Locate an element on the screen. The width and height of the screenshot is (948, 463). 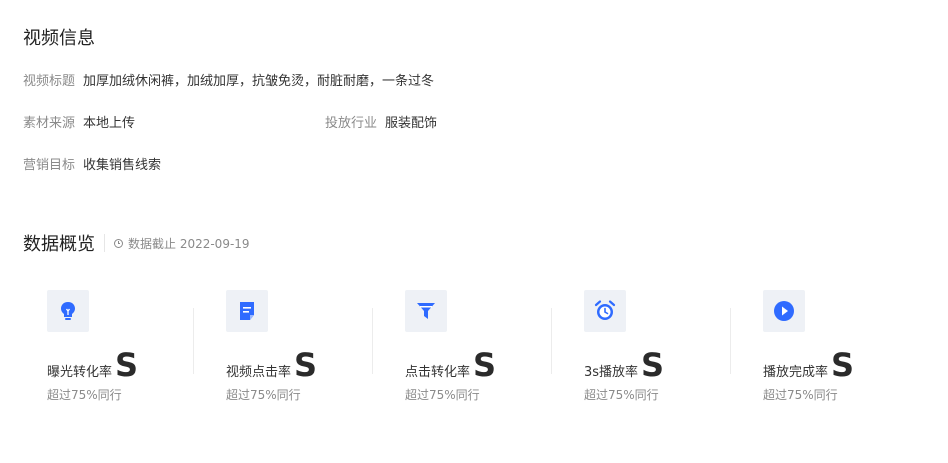
video-title-label: 视频标题 is located at coordinates (49, 81).